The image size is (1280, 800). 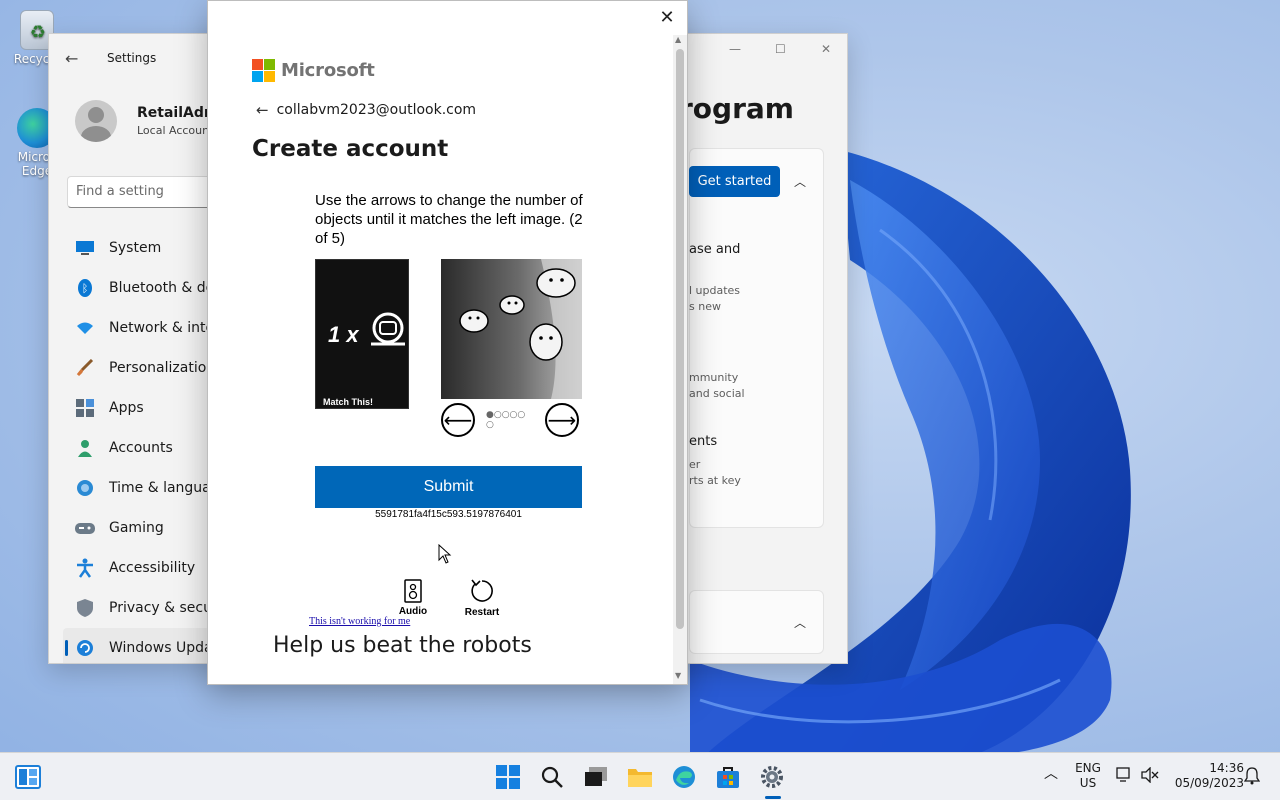 What do you see at coordinates (482, 612) in the screenshot?
I see `restart-label: Restart` at bounding box center [482, 612].